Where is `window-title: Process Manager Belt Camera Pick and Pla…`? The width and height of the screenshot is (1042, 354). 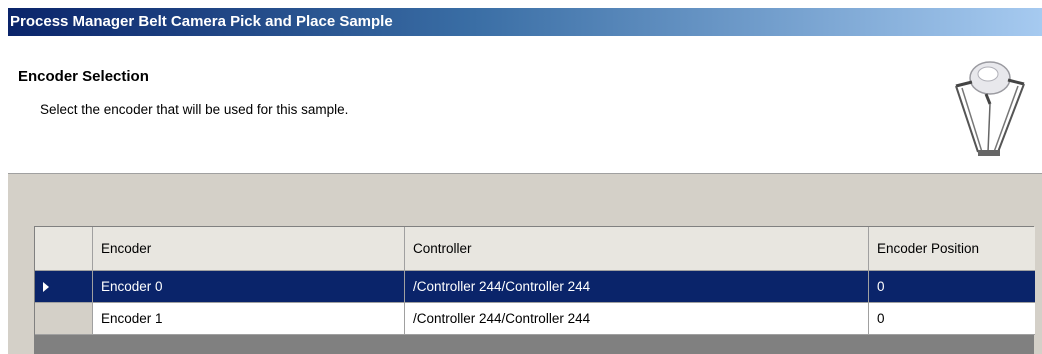
window-title: Process Manager Belt Camera Pick and Pla… is located at coordinates (525, 22).